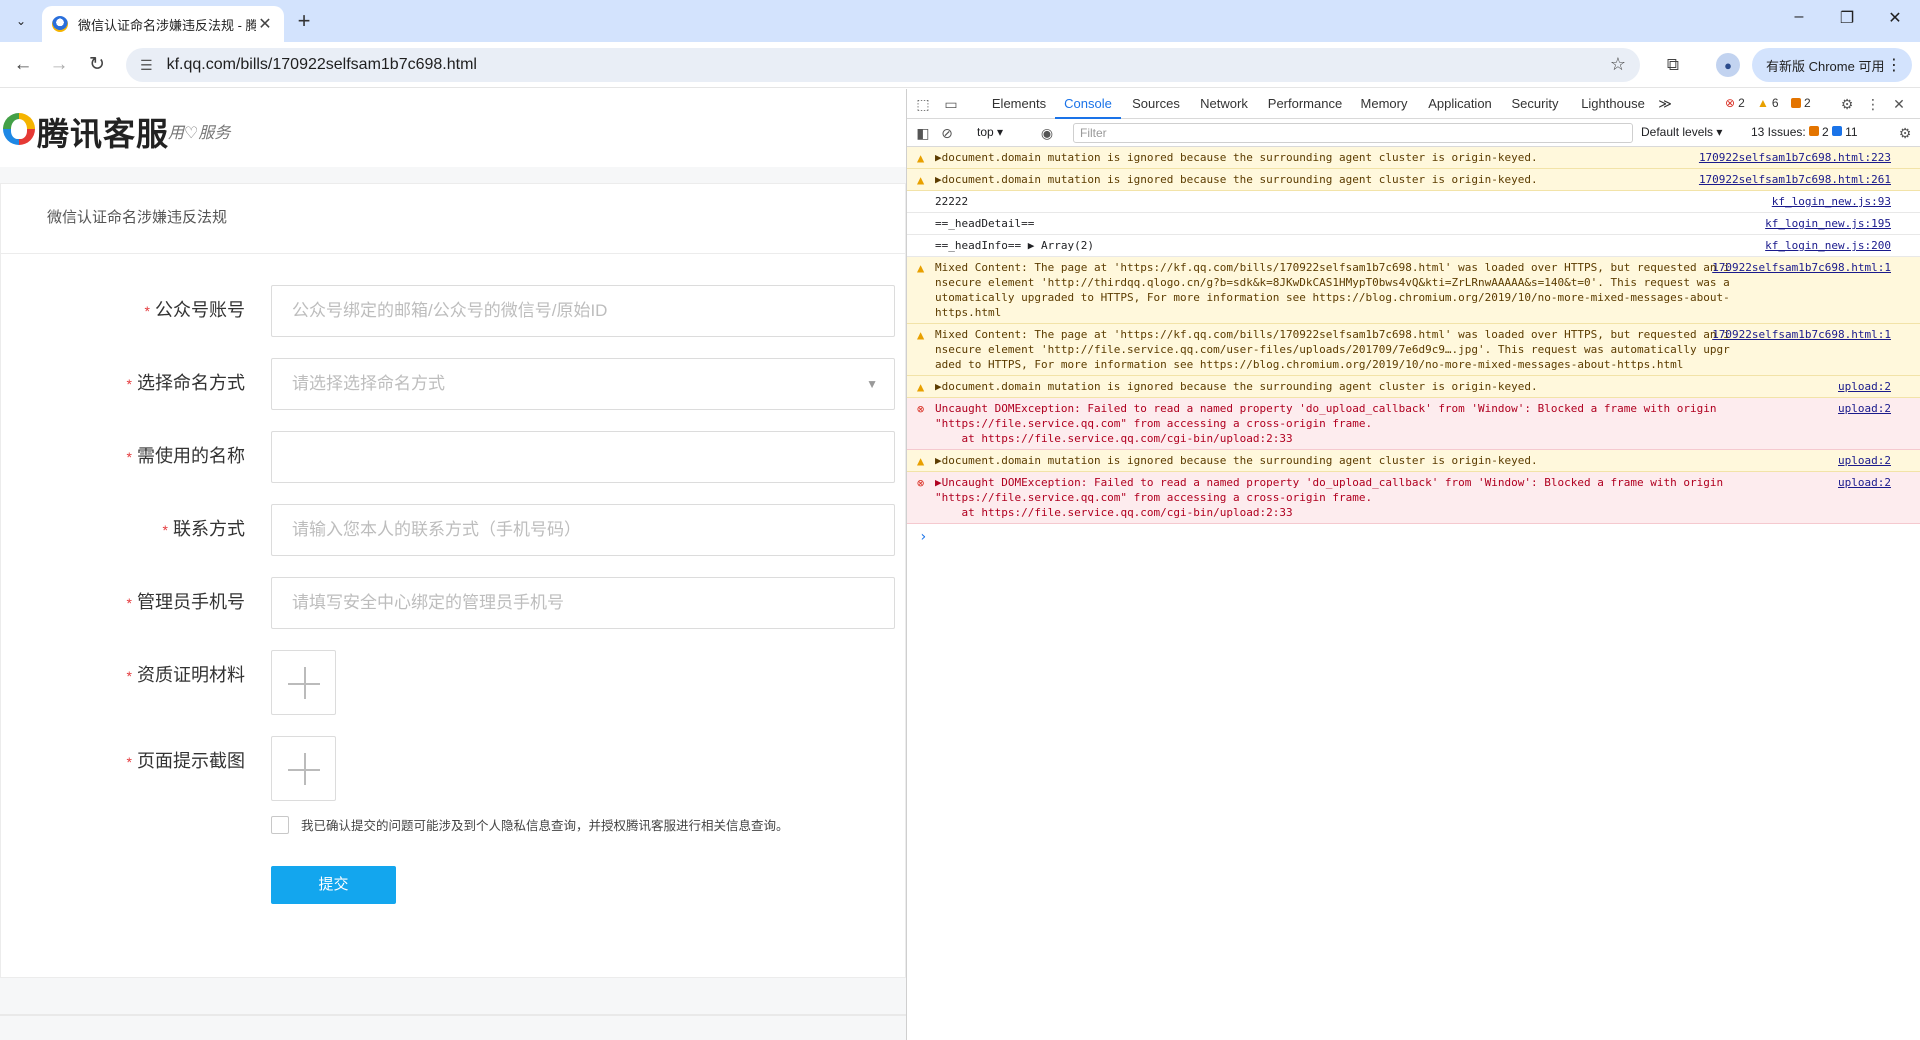  I want to click on tab-console: Console, so click(1088, 104).